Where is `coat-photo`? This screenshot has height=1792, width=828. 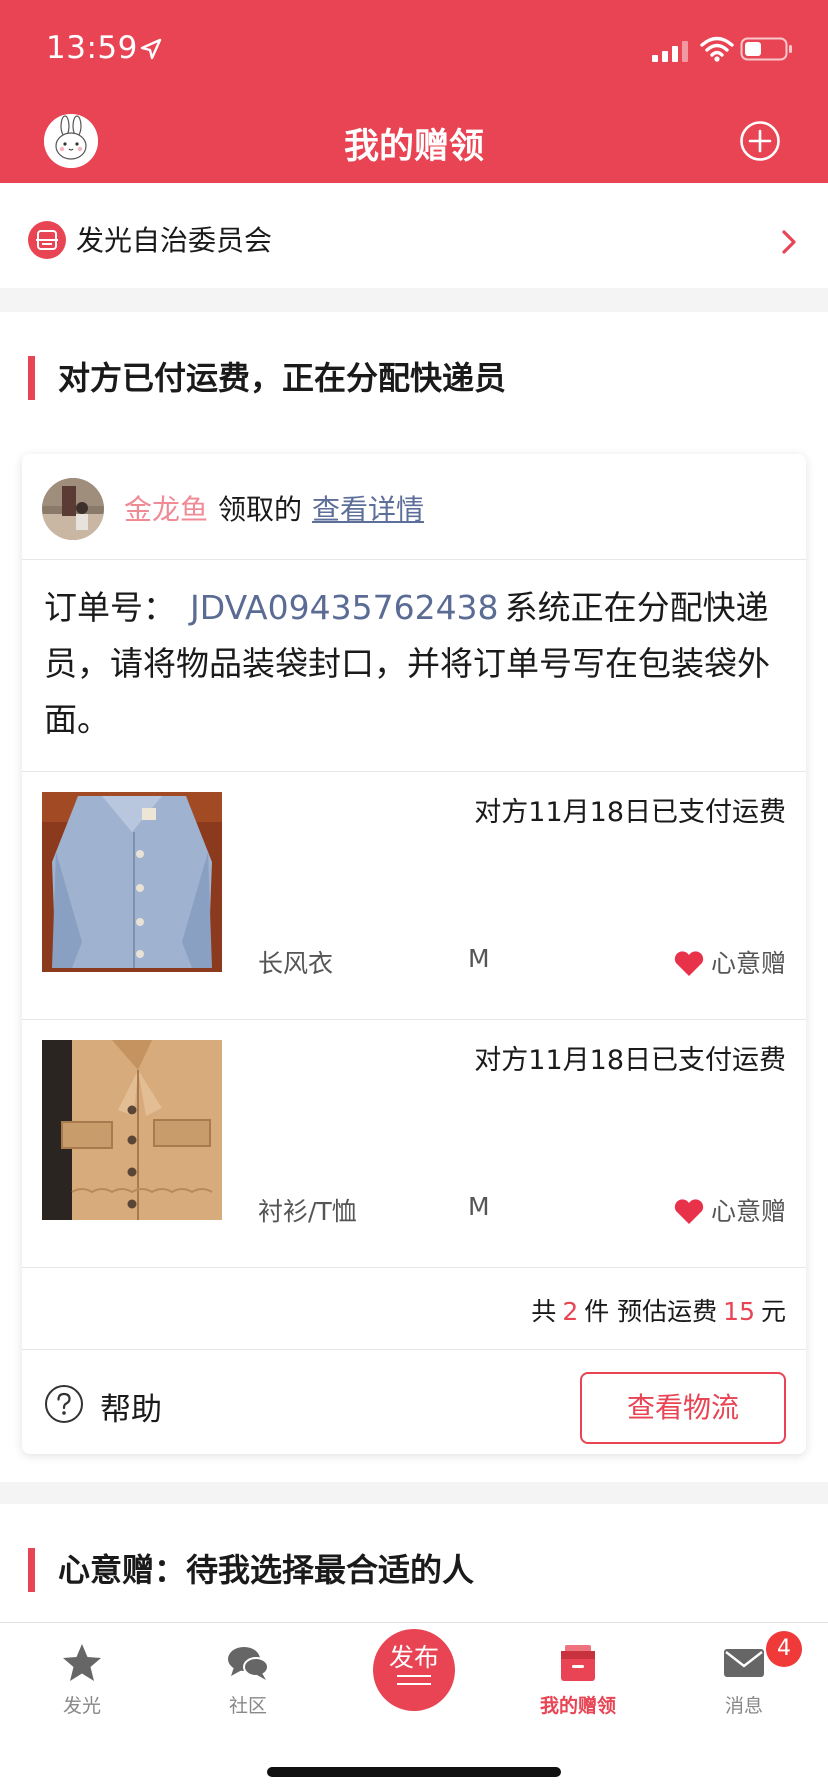
coat-photo is located at coordinates (132, 882).